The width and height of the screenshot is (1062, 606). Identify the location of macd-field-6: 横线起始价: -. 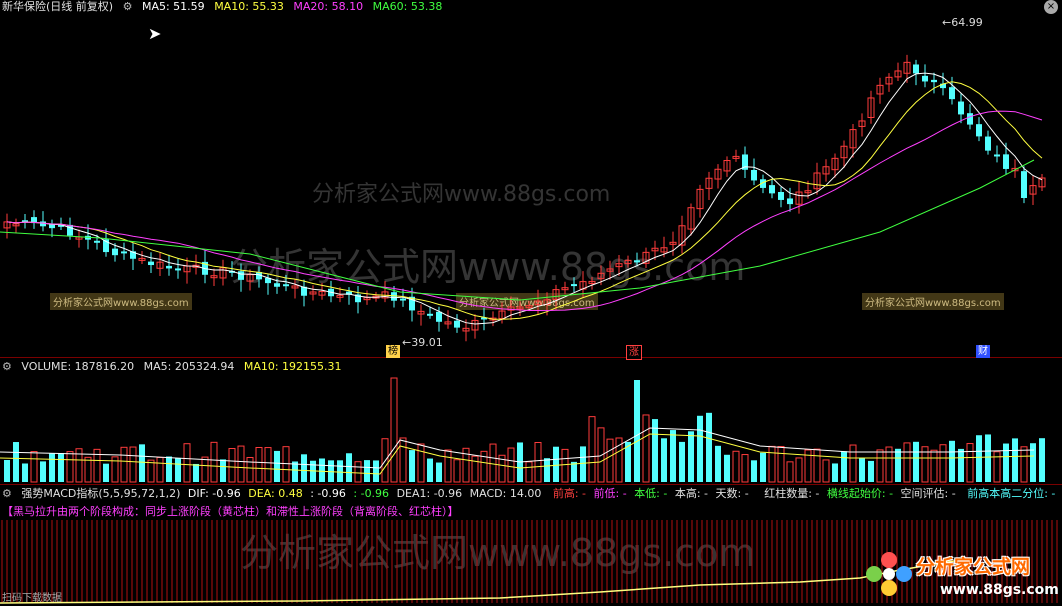
(860, 493).